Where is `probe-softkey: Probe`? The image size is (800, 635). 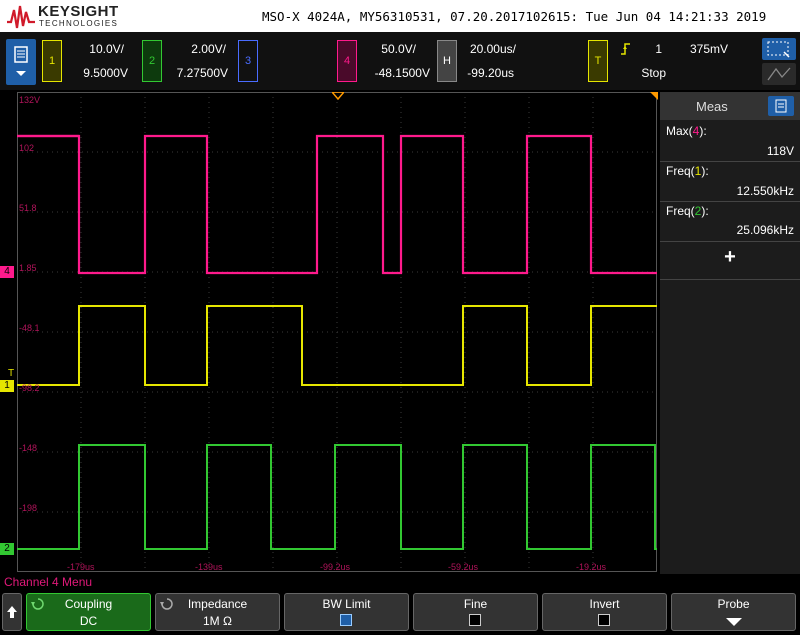 probe-softkey: Probe is located at coordinates (733, 612).